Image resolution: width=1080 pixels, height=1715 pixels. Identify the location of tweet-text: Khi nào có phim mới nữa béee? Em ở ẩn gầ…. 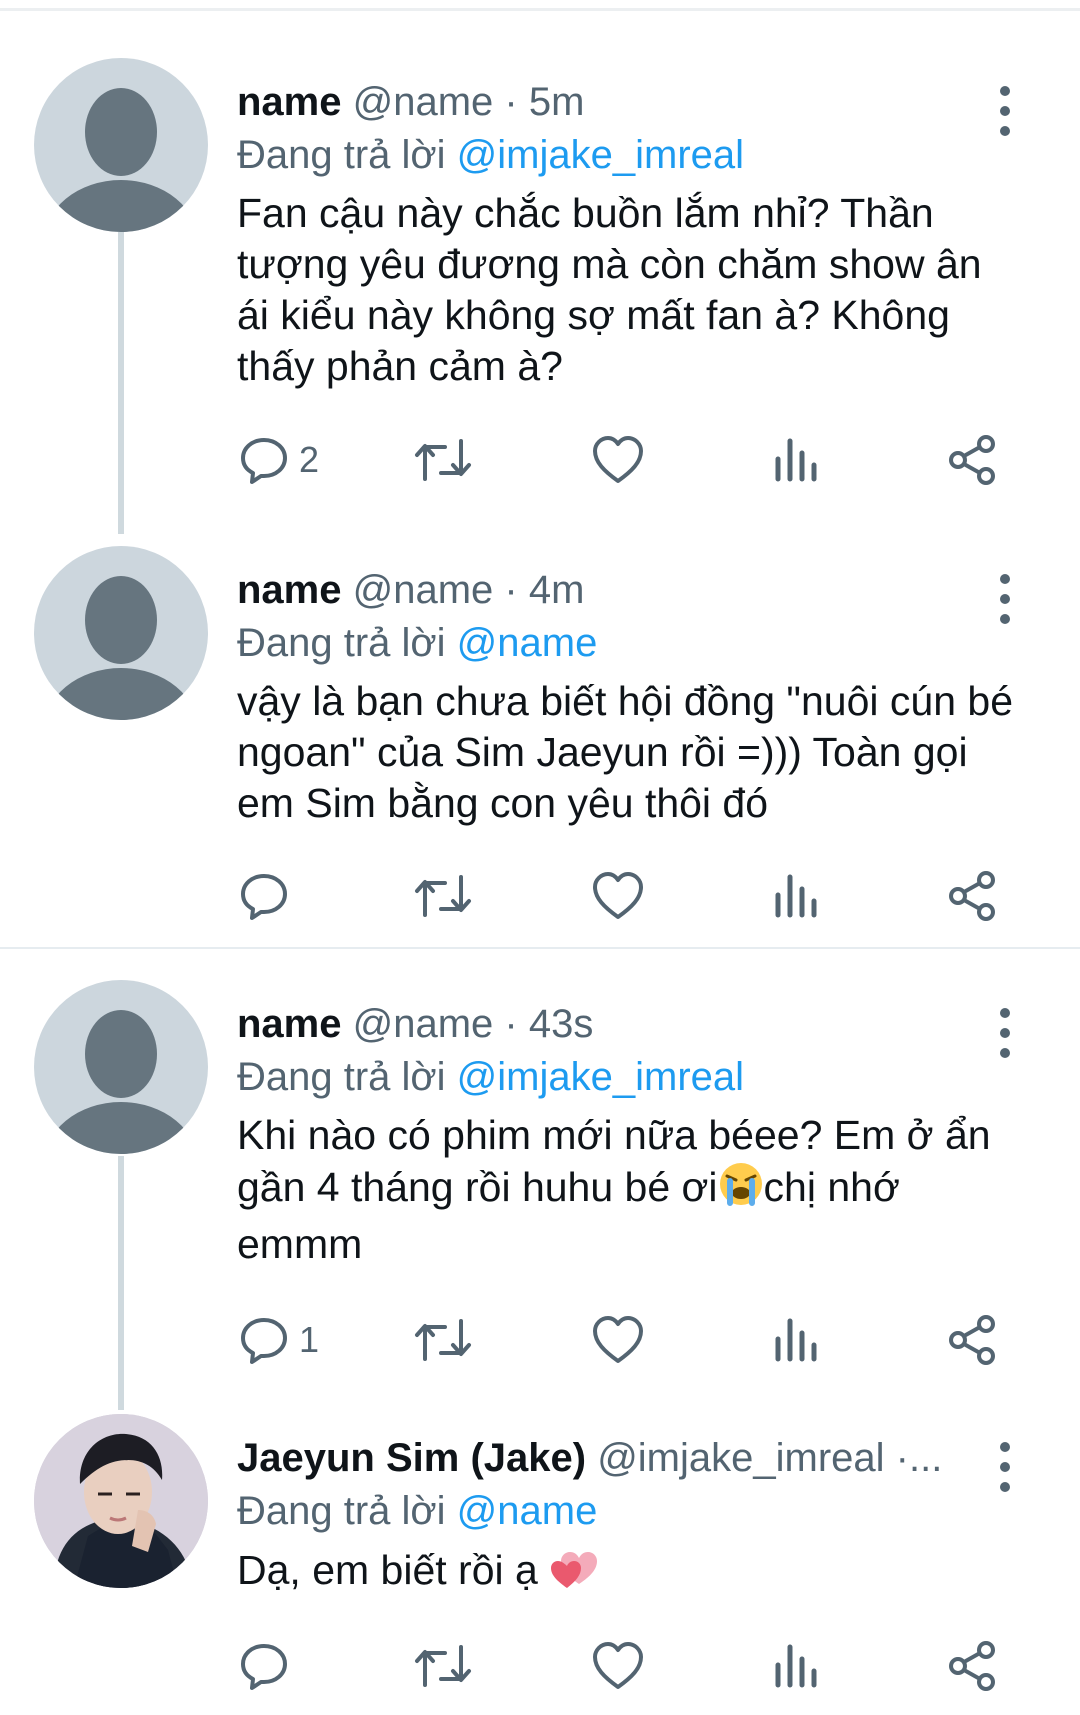
(637, 1190).